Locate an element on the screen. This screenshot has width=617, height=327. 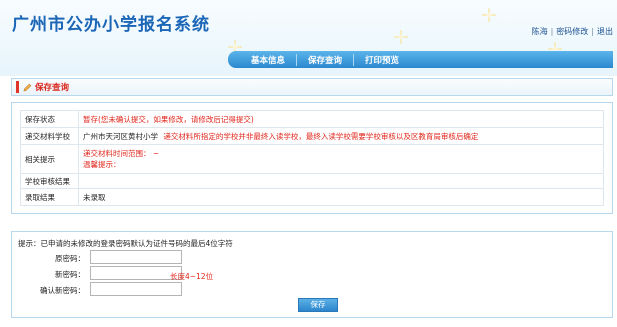
tab-print-preview: 打印预览 is located at coordinates (382, 60).